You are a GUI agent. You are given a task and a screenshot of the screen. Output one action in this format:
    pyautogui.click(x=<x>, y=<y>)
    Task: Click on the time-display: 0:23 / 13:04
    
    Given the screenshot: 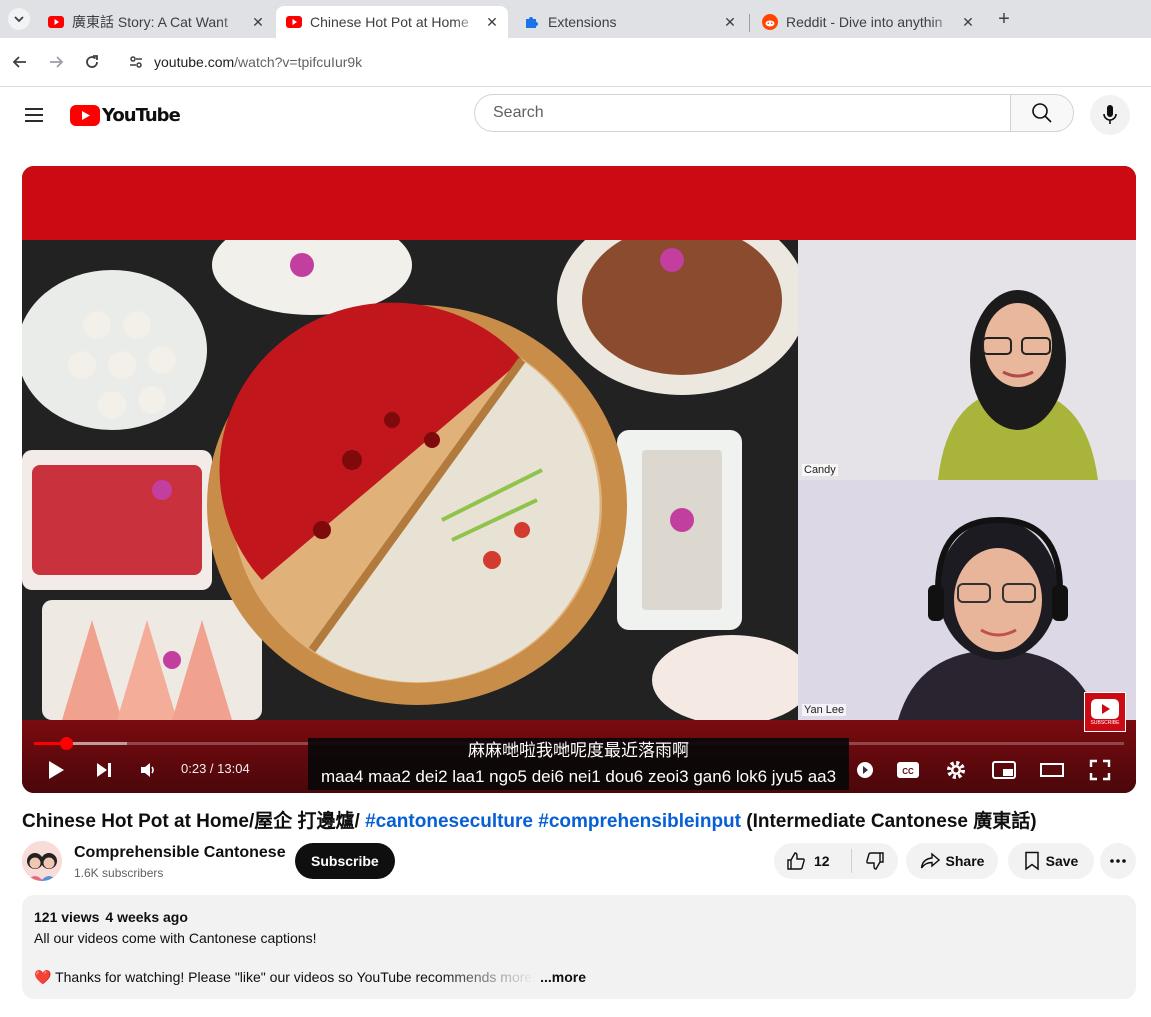 What is the action you would take?
    pyautogui.click(x=215, y=768)
    